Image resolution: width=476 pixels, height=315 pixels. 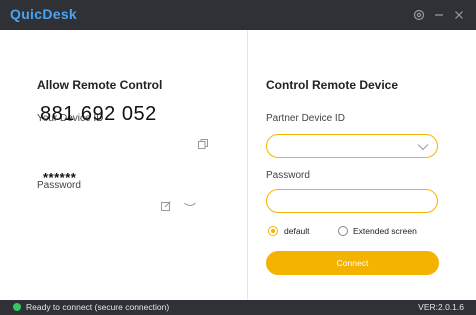 What do you see at coordinates (100, 85) in the screenshot?
I see `allow-remote-heading: Allow Remote Control` at bounding box center [100, 85].